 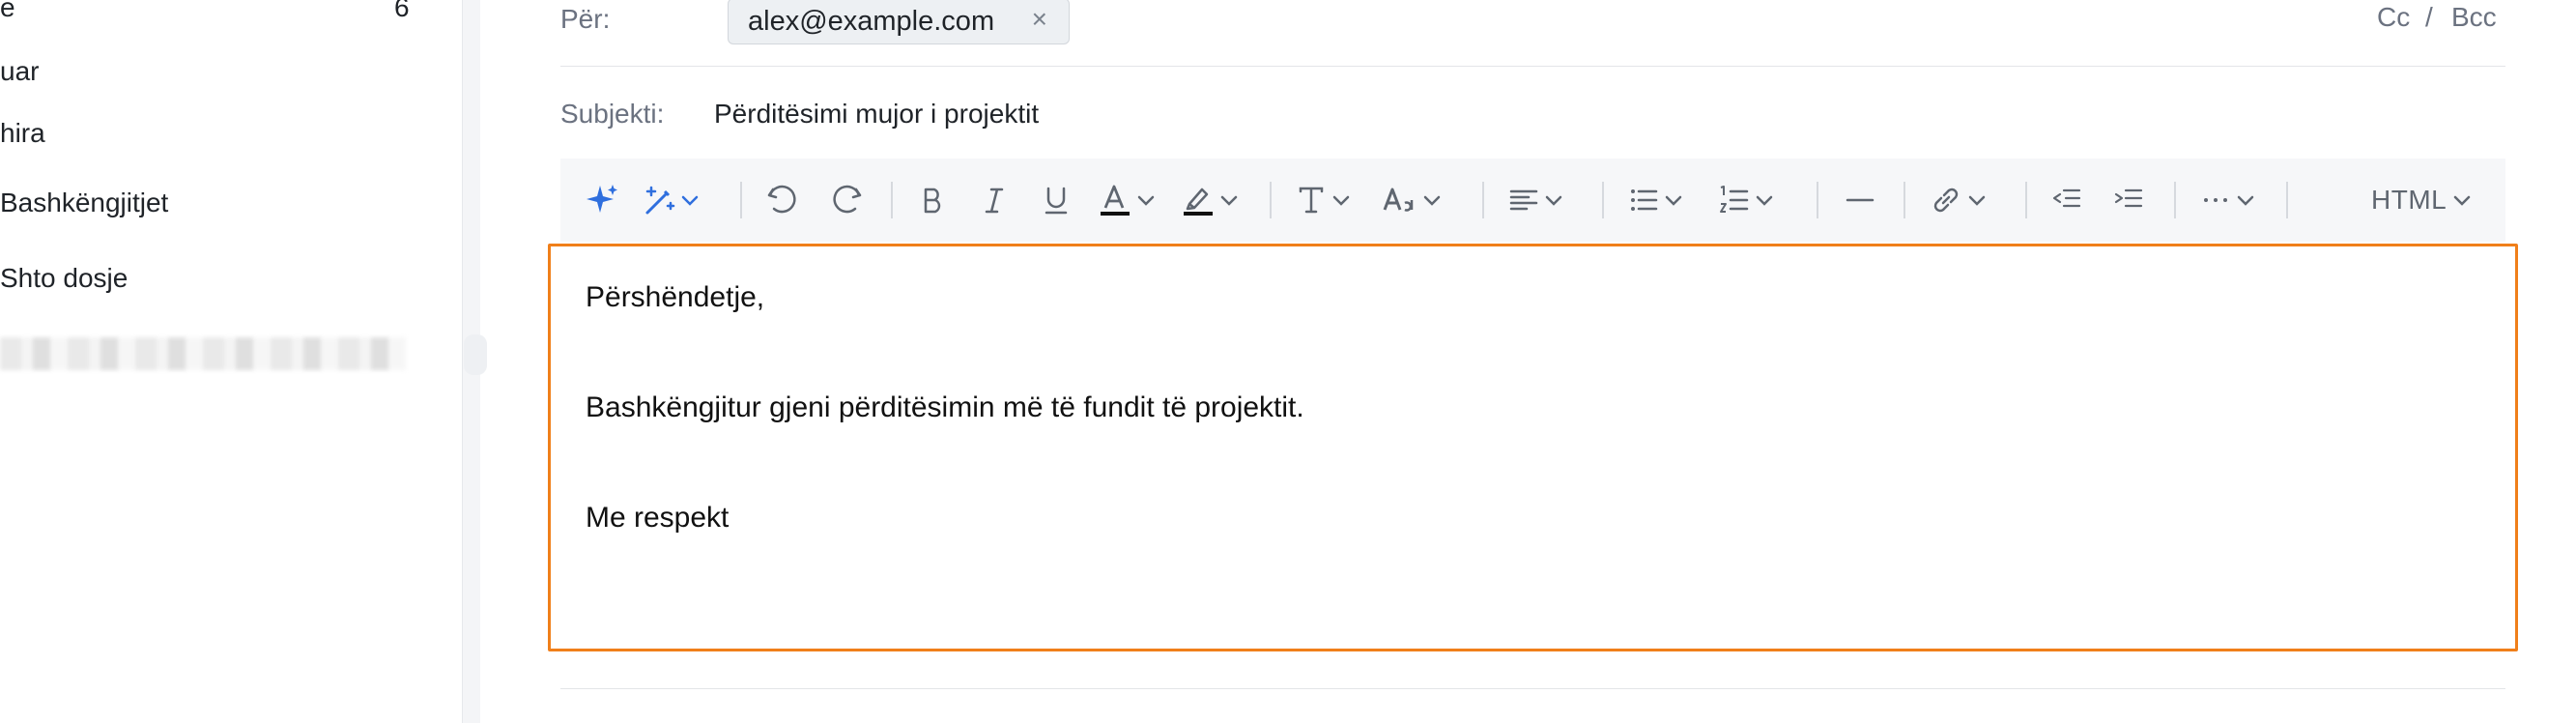 I want to click on indent-button, so click(x=2129, y=200).